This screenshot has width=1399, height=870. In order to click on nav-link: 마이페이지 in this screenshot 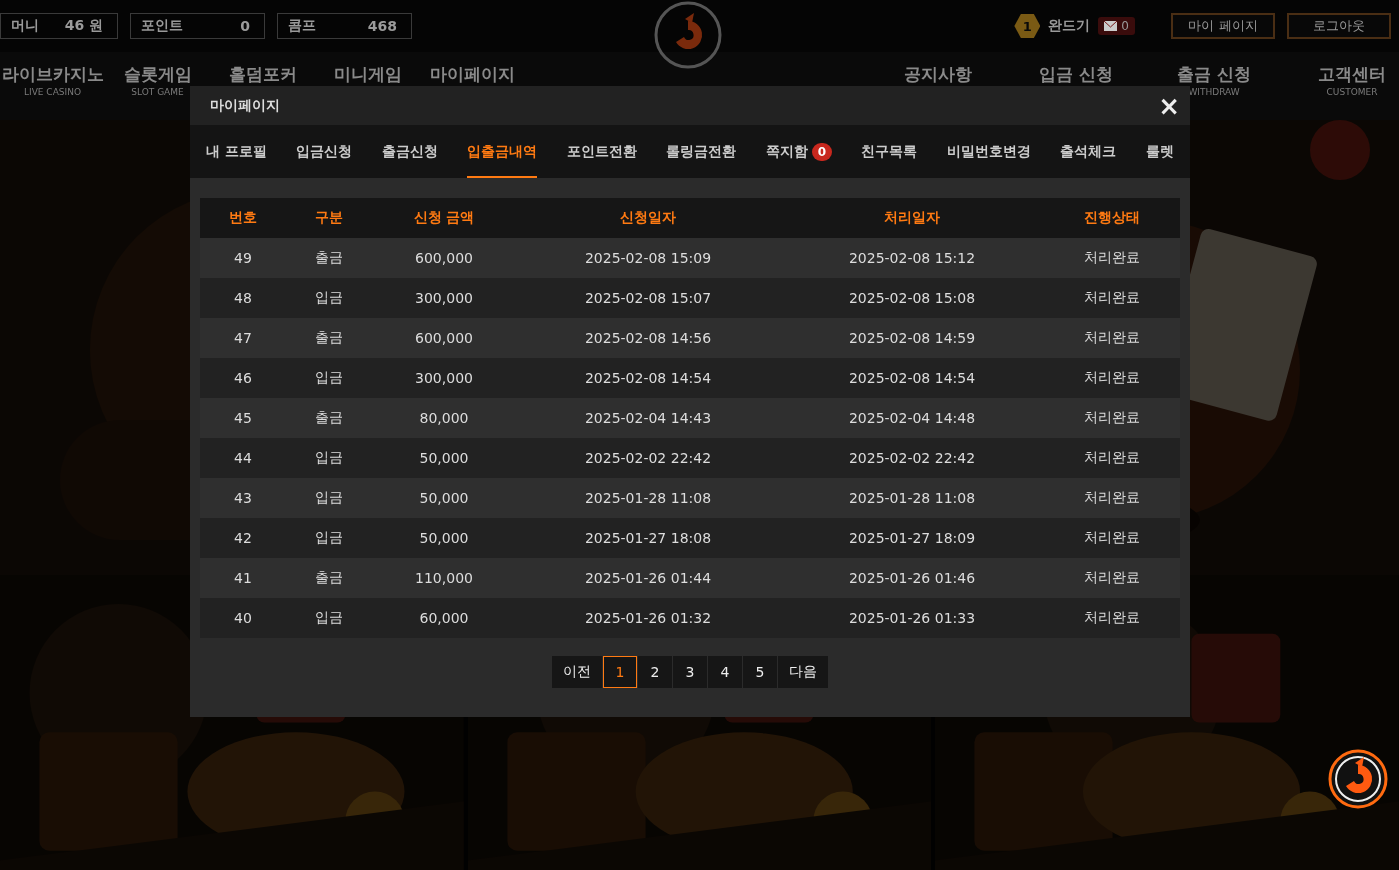, I will do `click(472, 74)`.